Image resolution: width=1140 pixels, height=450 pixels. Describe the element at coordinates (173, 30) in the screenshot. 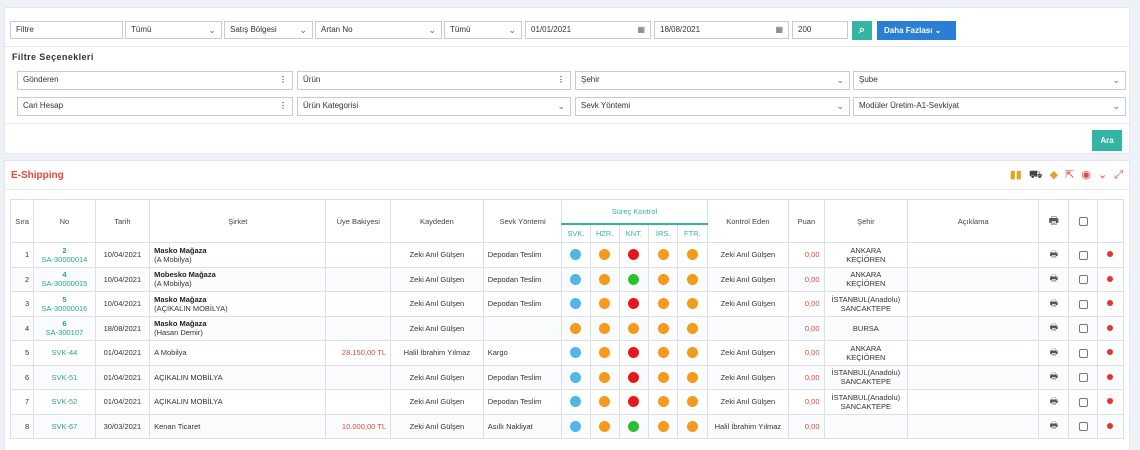

I see `status-select: Tümü ⌄` at that location.